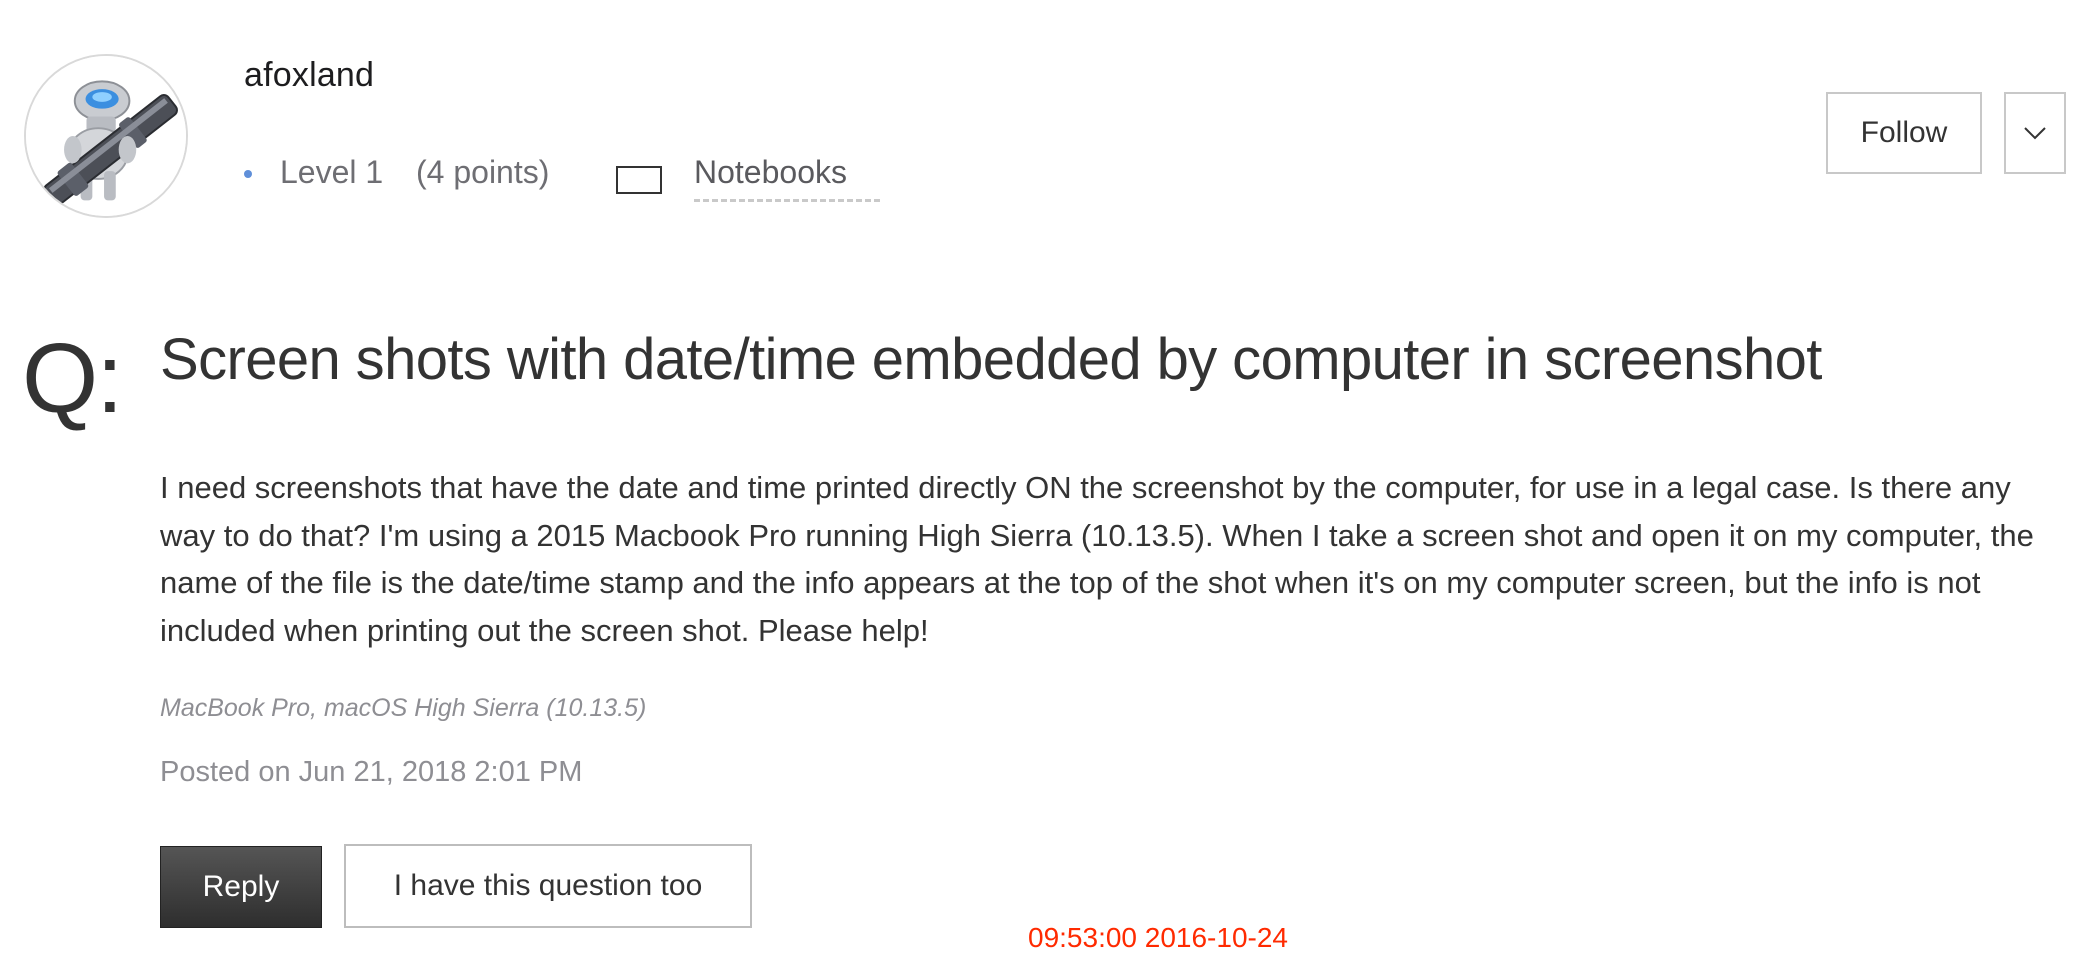 The height and width of the screenshot is (980, 2096). I want to click on question-posted-date: Posted on Jun 21, 2018 2:01 PM, so click(371, 772).